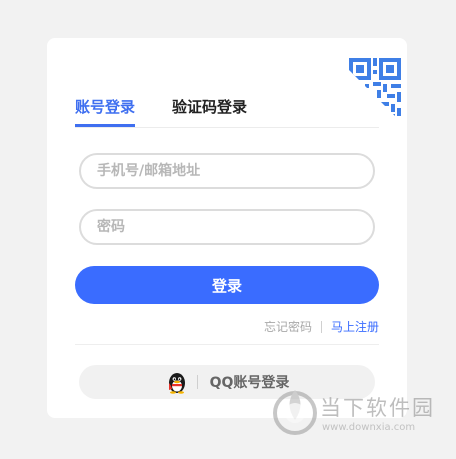  Describe the element at coordinates (295, 412) in the screenshot. I see `downxia-logo-icon` at that location.